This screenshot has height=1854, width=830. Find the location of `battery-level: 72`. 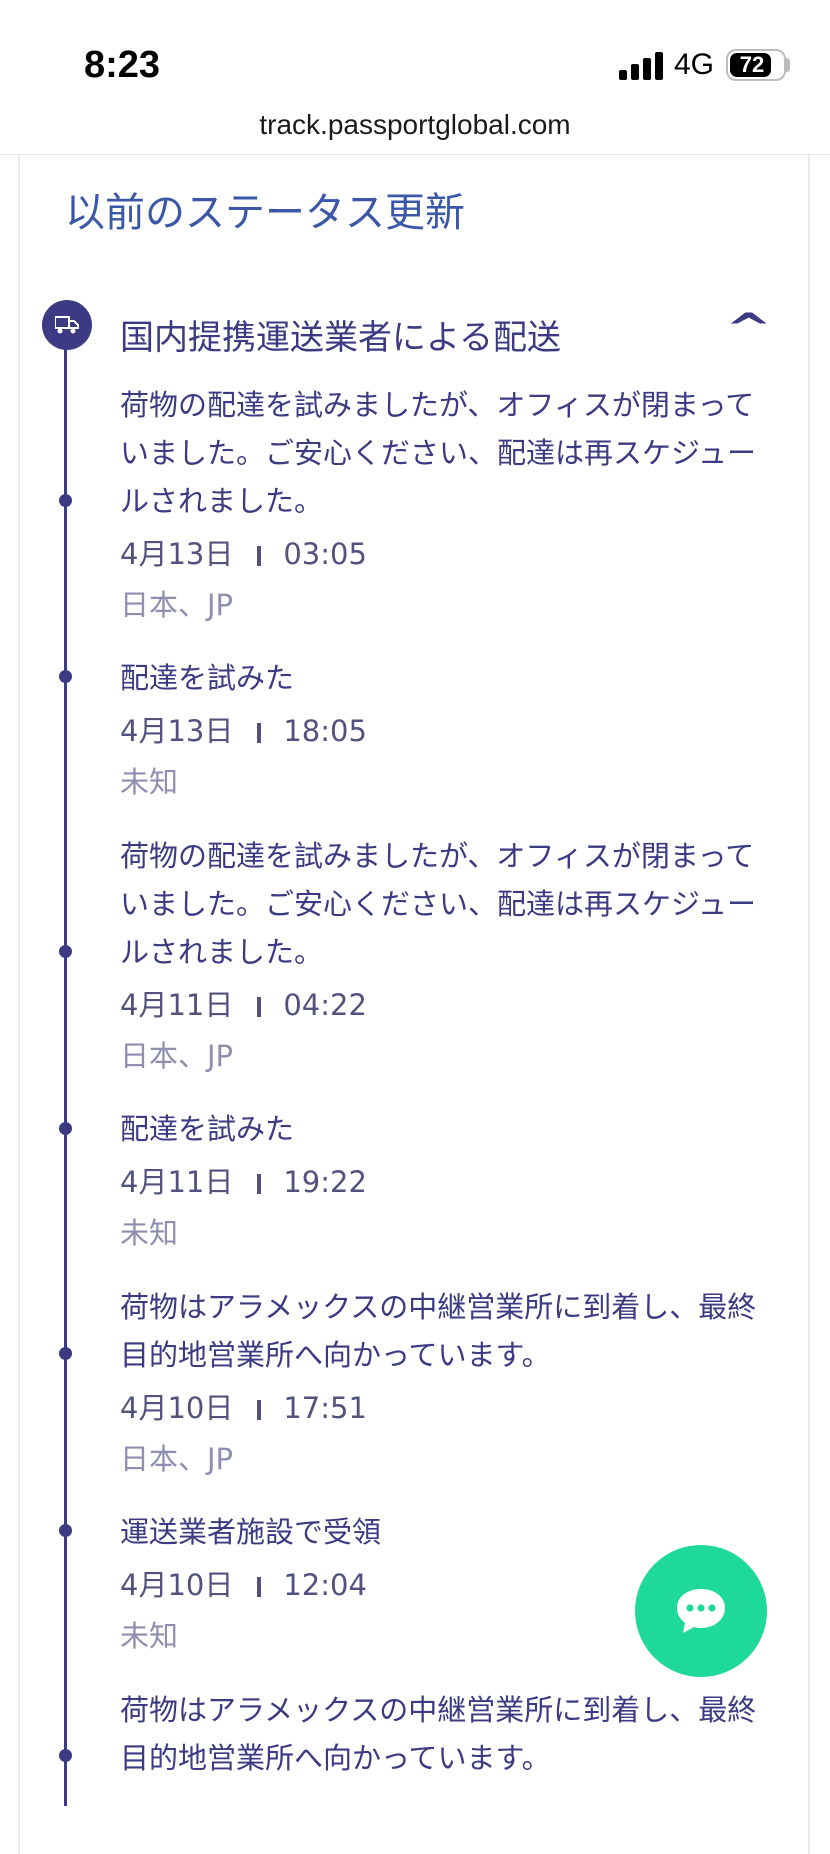

battery-level: 72 is located at coordinates (752, 64).